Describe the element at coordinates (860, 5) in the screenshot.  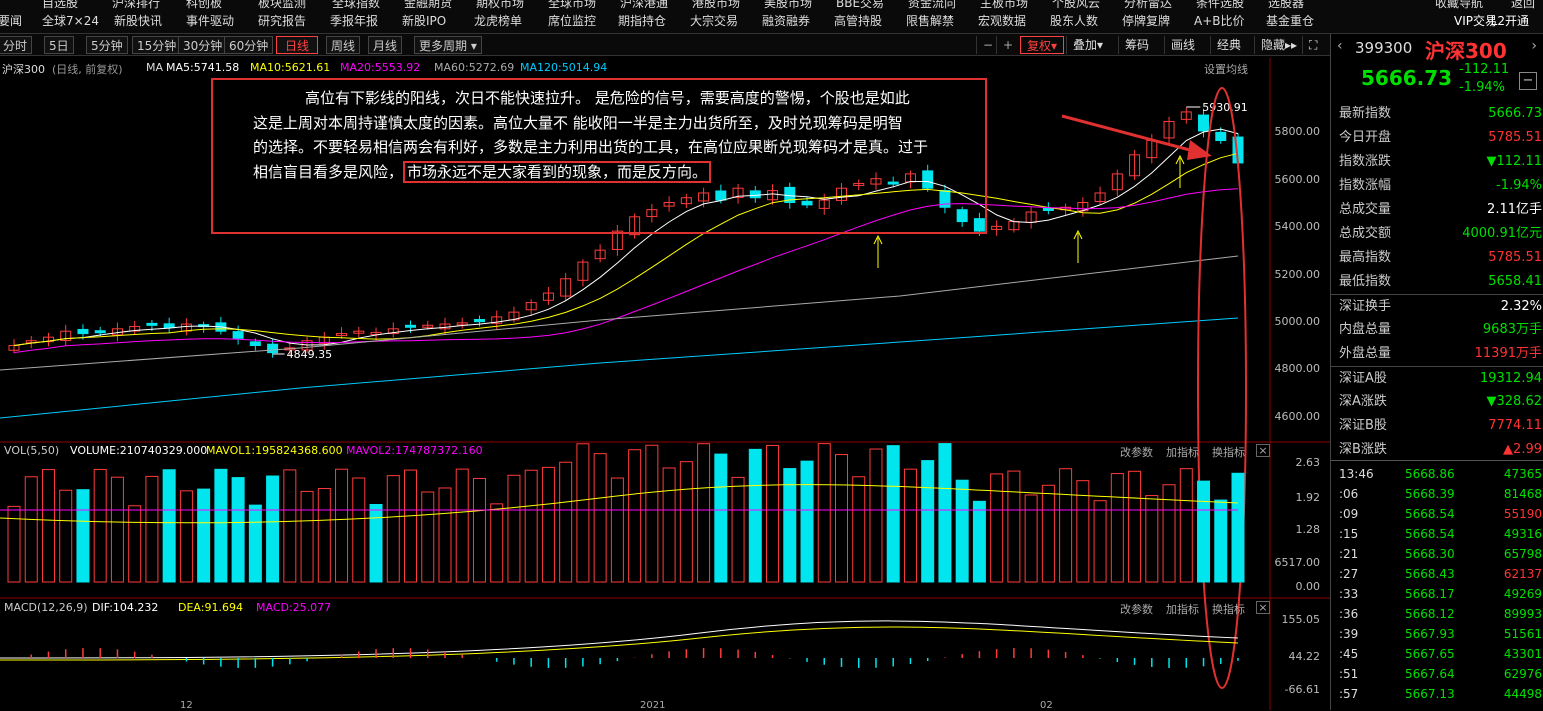
I see `nav-item: BBE交易` at that location.